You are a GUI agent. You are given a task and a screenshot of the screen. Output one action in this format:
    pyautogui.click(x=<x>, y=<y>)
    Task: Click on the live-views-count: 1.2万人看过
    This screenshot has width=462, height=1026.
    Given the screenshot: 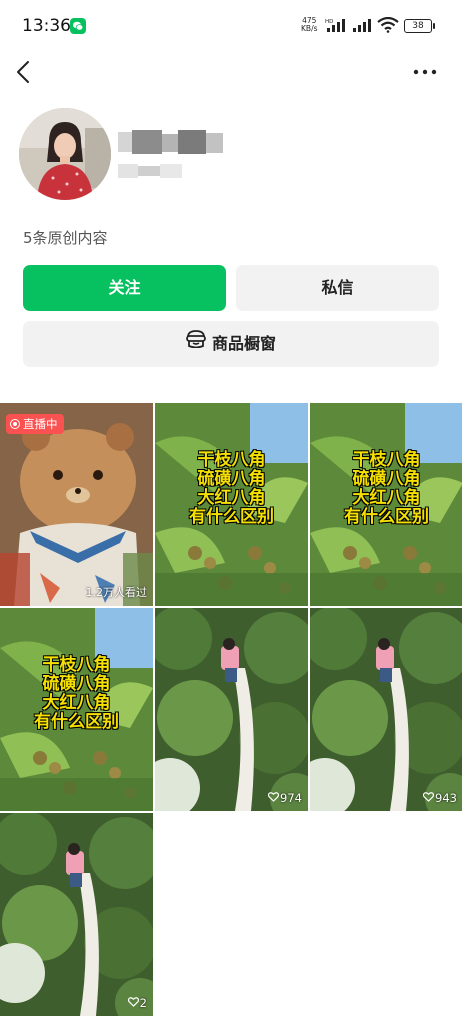 What is the action you would take?
    pyautogui.click(x=116, y=592)
    